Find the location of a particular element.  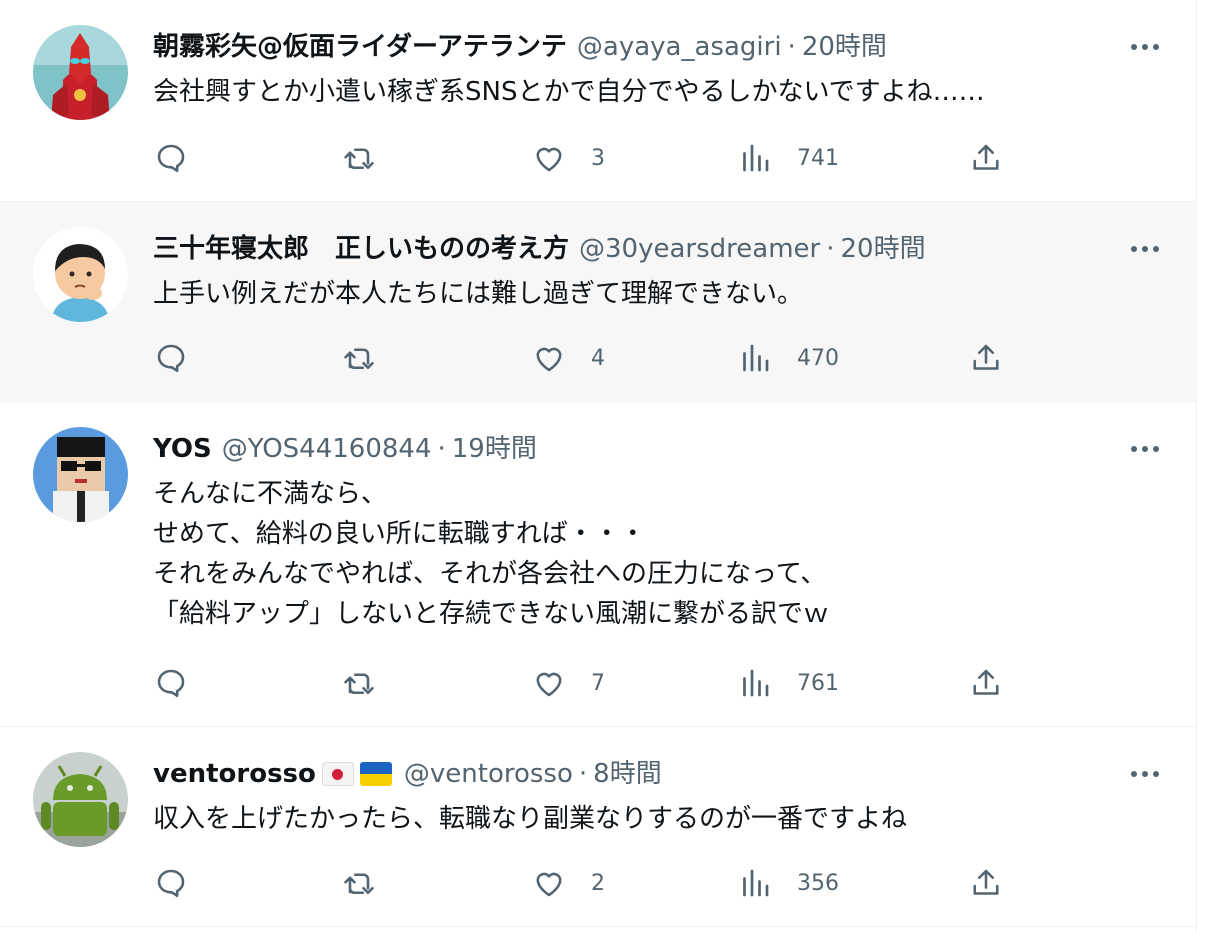

thinking-boy-avatar-icon is located at coordinates (80, 274).